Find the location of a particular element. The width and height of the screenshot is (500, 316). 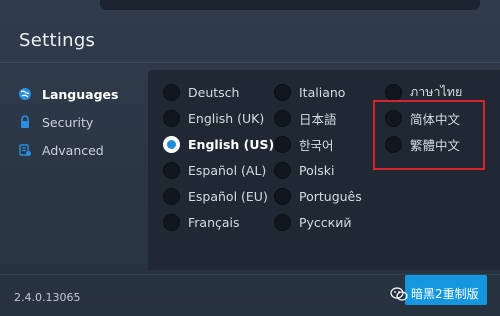

page-title: Settings is located at coordinates (57, 40).